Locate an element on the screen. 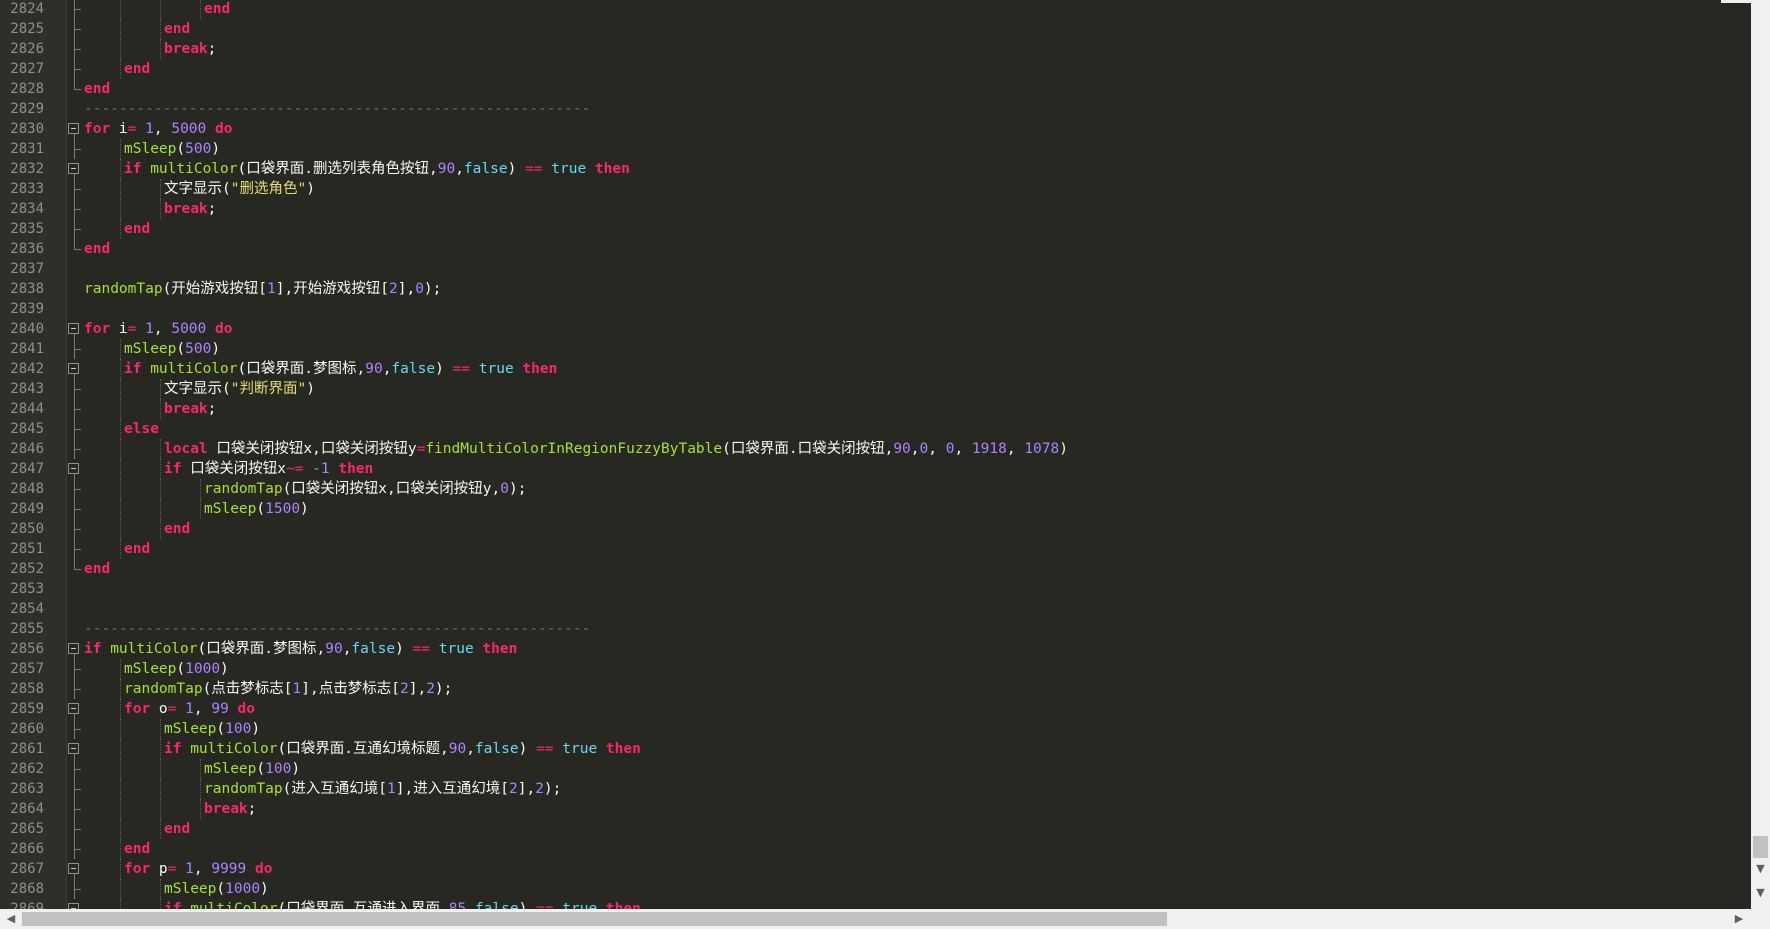 Image resolution: width=1770 pixels, height=929 pixels. code-line: 2858 randomTap(点击梦标志[1],点击梦标志[2],2); is located at coordinates (875, 689).